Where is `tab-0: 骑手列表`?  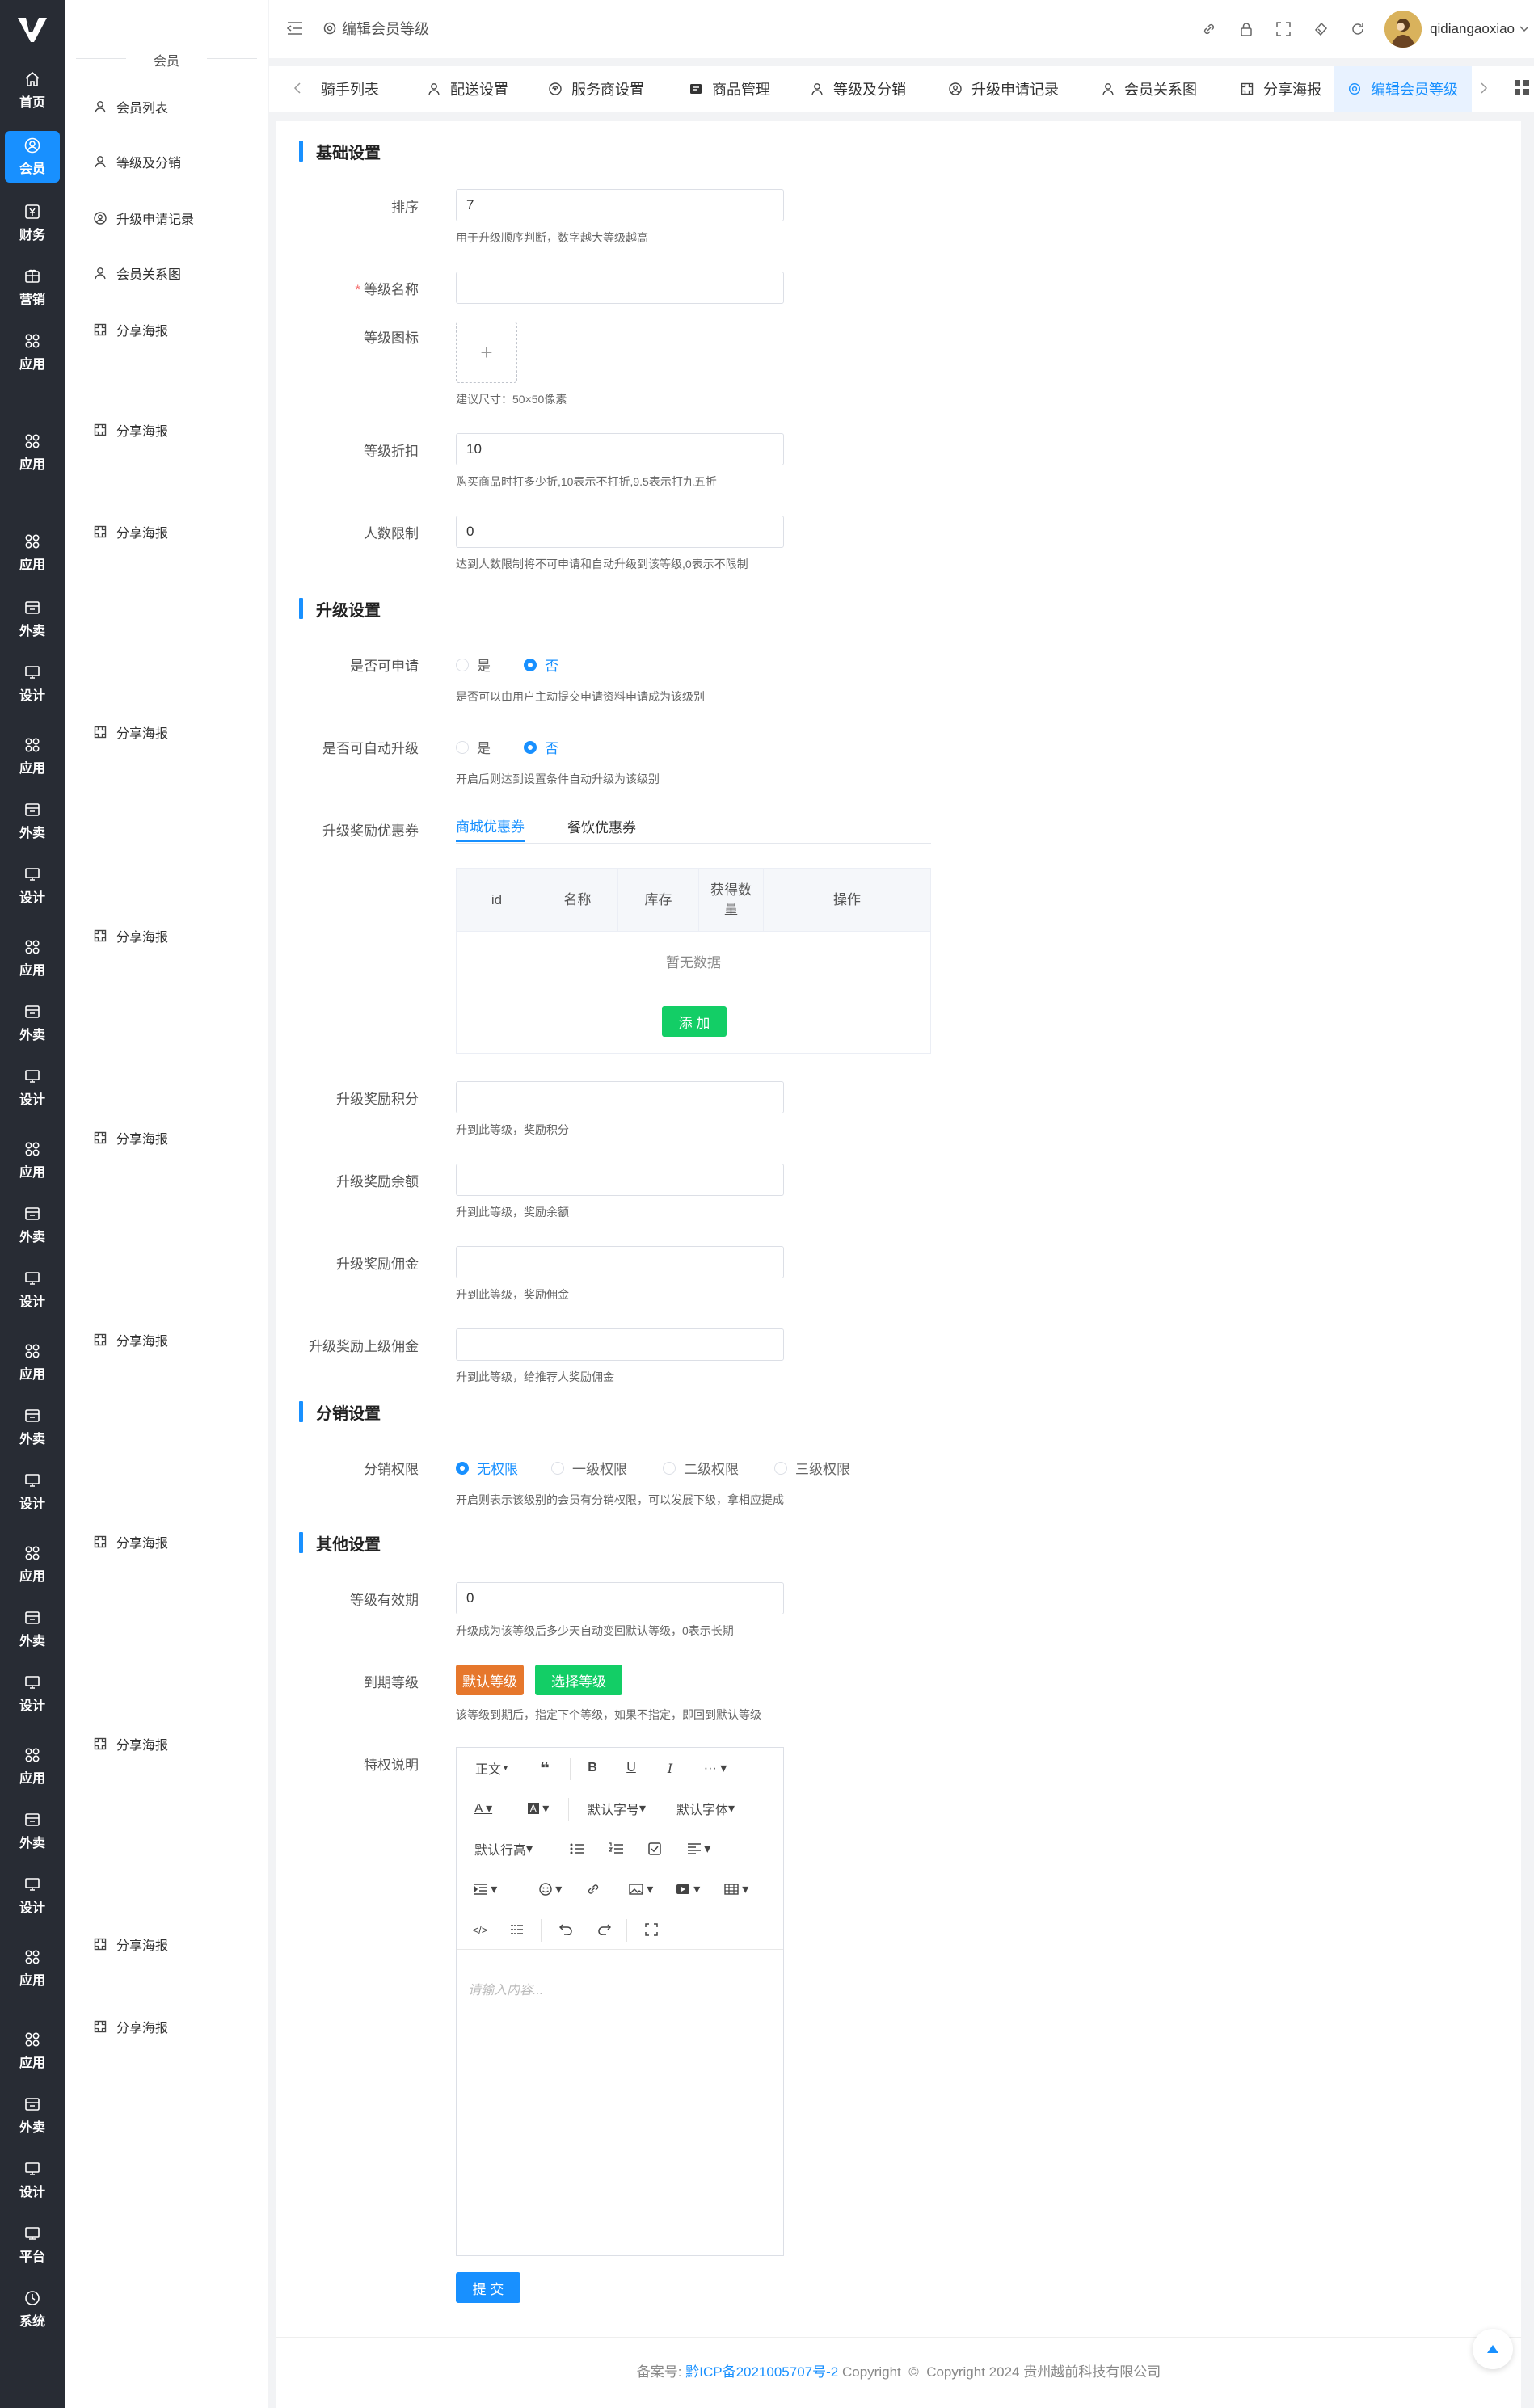
tab-0: 骑手列表 is located at coordinates (350, 89).